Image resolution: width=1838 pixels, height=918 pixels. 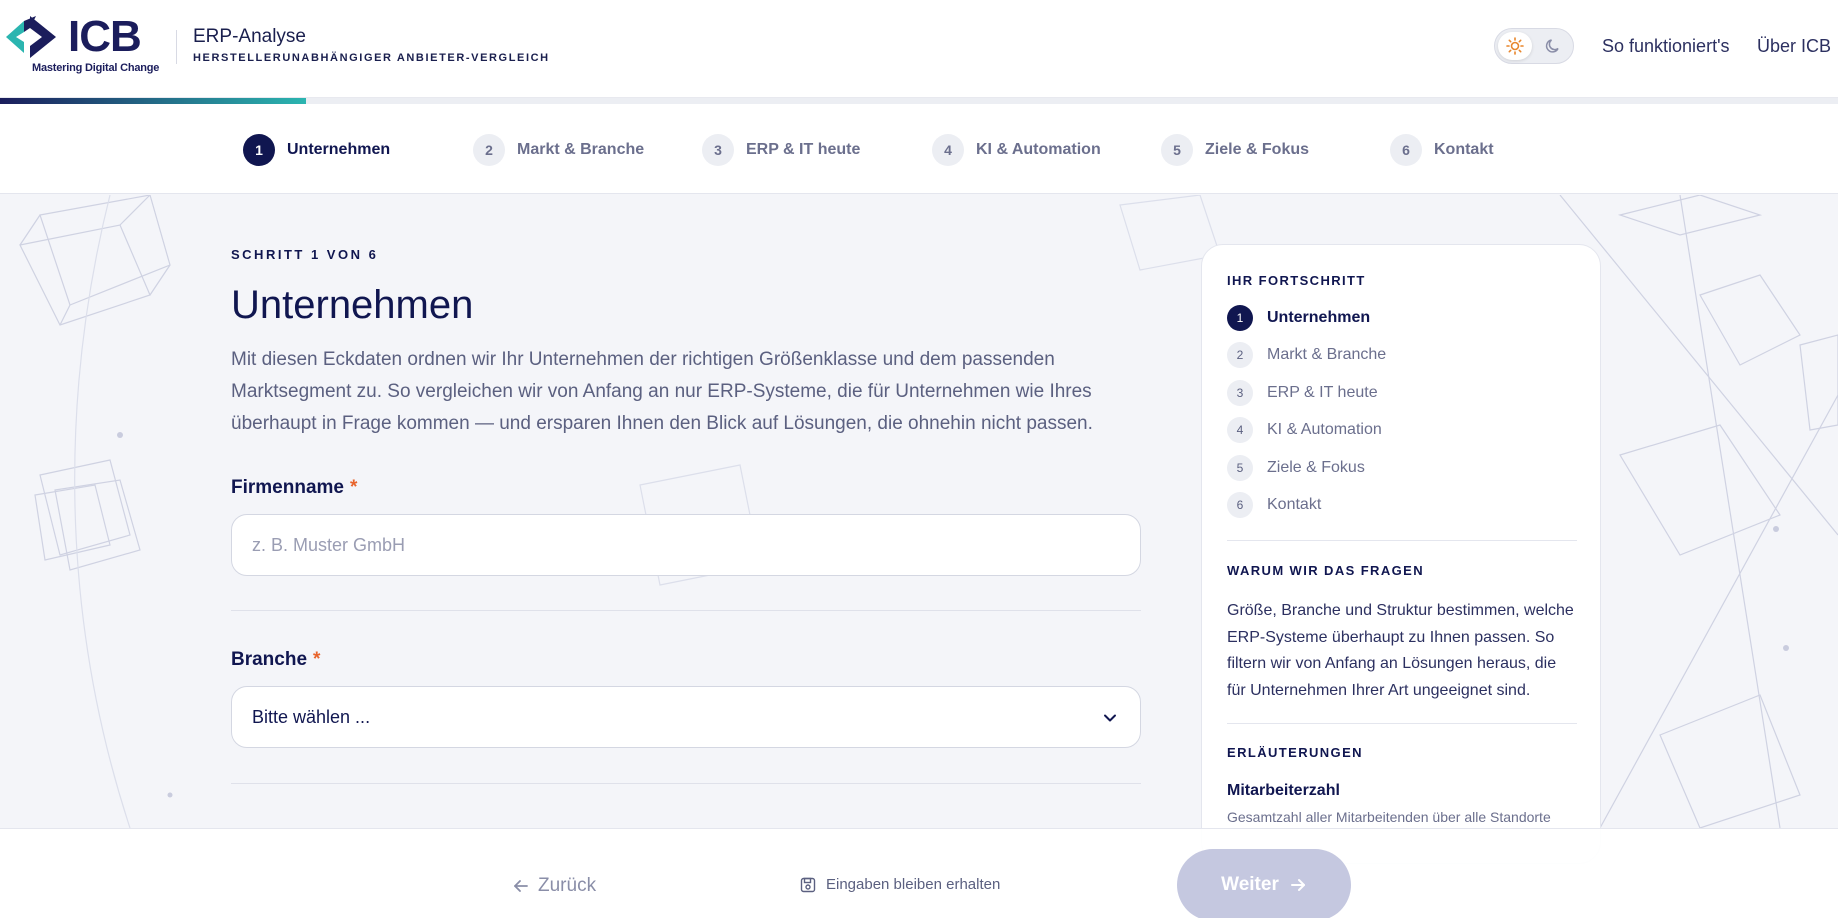 What do you see at coordinates (489, 150) in the screenshot?
I see `step-number: 2` at bounding box center [489, 150].